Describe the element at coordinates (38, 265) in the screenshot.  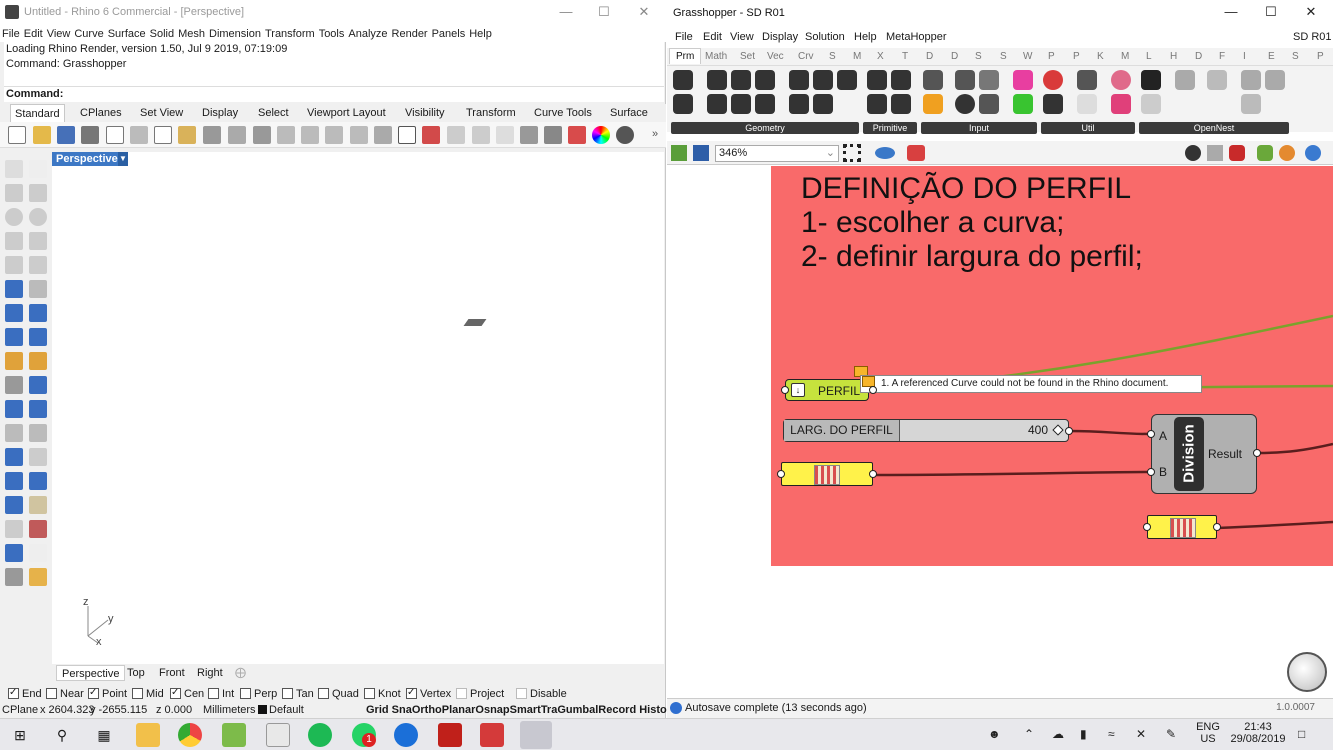
I see `fillet-icon` at that location.